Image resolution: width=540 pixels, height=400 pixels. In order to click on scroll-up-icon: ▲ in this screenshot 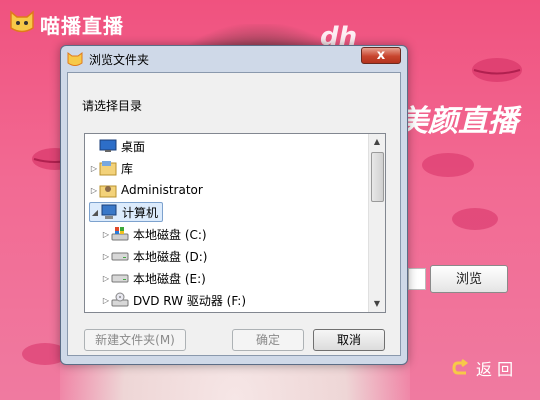, I will do `click(377, 142)`.